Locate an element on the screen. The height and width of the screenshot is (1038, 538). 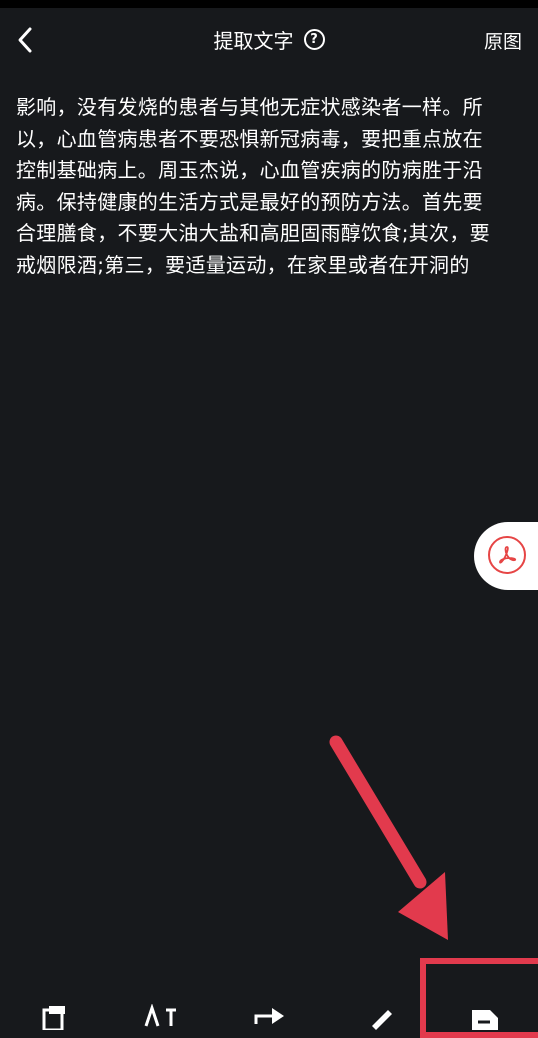
edit-button is located at coordinates (382, 1017).